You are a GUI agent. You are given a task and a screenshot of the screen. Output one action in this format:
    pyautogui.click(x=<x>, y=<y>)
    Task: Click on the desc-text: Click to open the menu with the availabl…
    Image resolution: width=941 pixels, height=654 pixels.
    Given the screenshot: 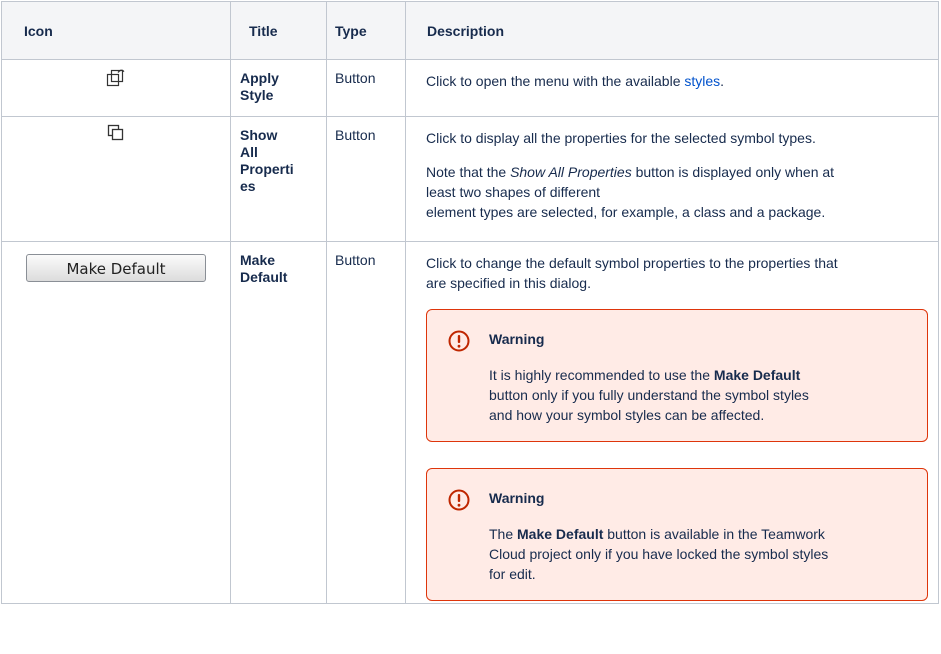 What is the action you would take?
    pyautogui.click(x=555, y=81)
    